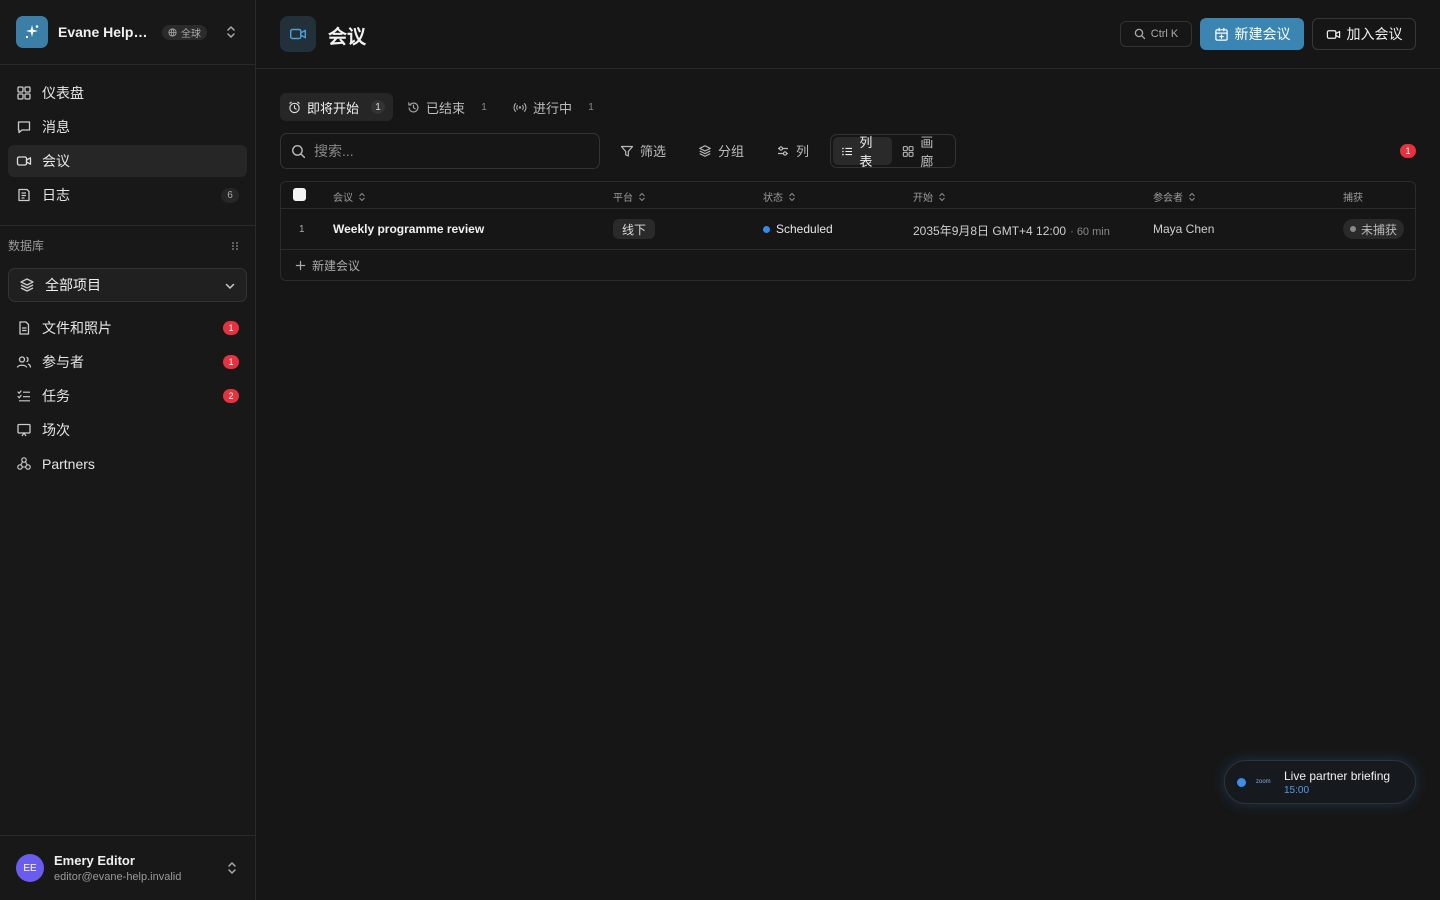 The height and width of the screenshot is (900, 1440). What do you see at coordinates (337, 107) in the screenshot?
I see `tab-upcoming: 即将开始 1` at bounding box center [337, 107].